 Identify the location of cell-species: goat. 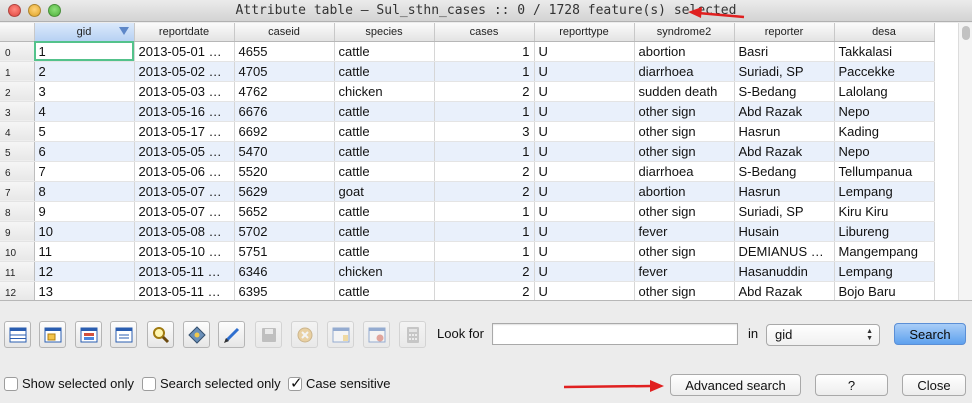
(384, 191).